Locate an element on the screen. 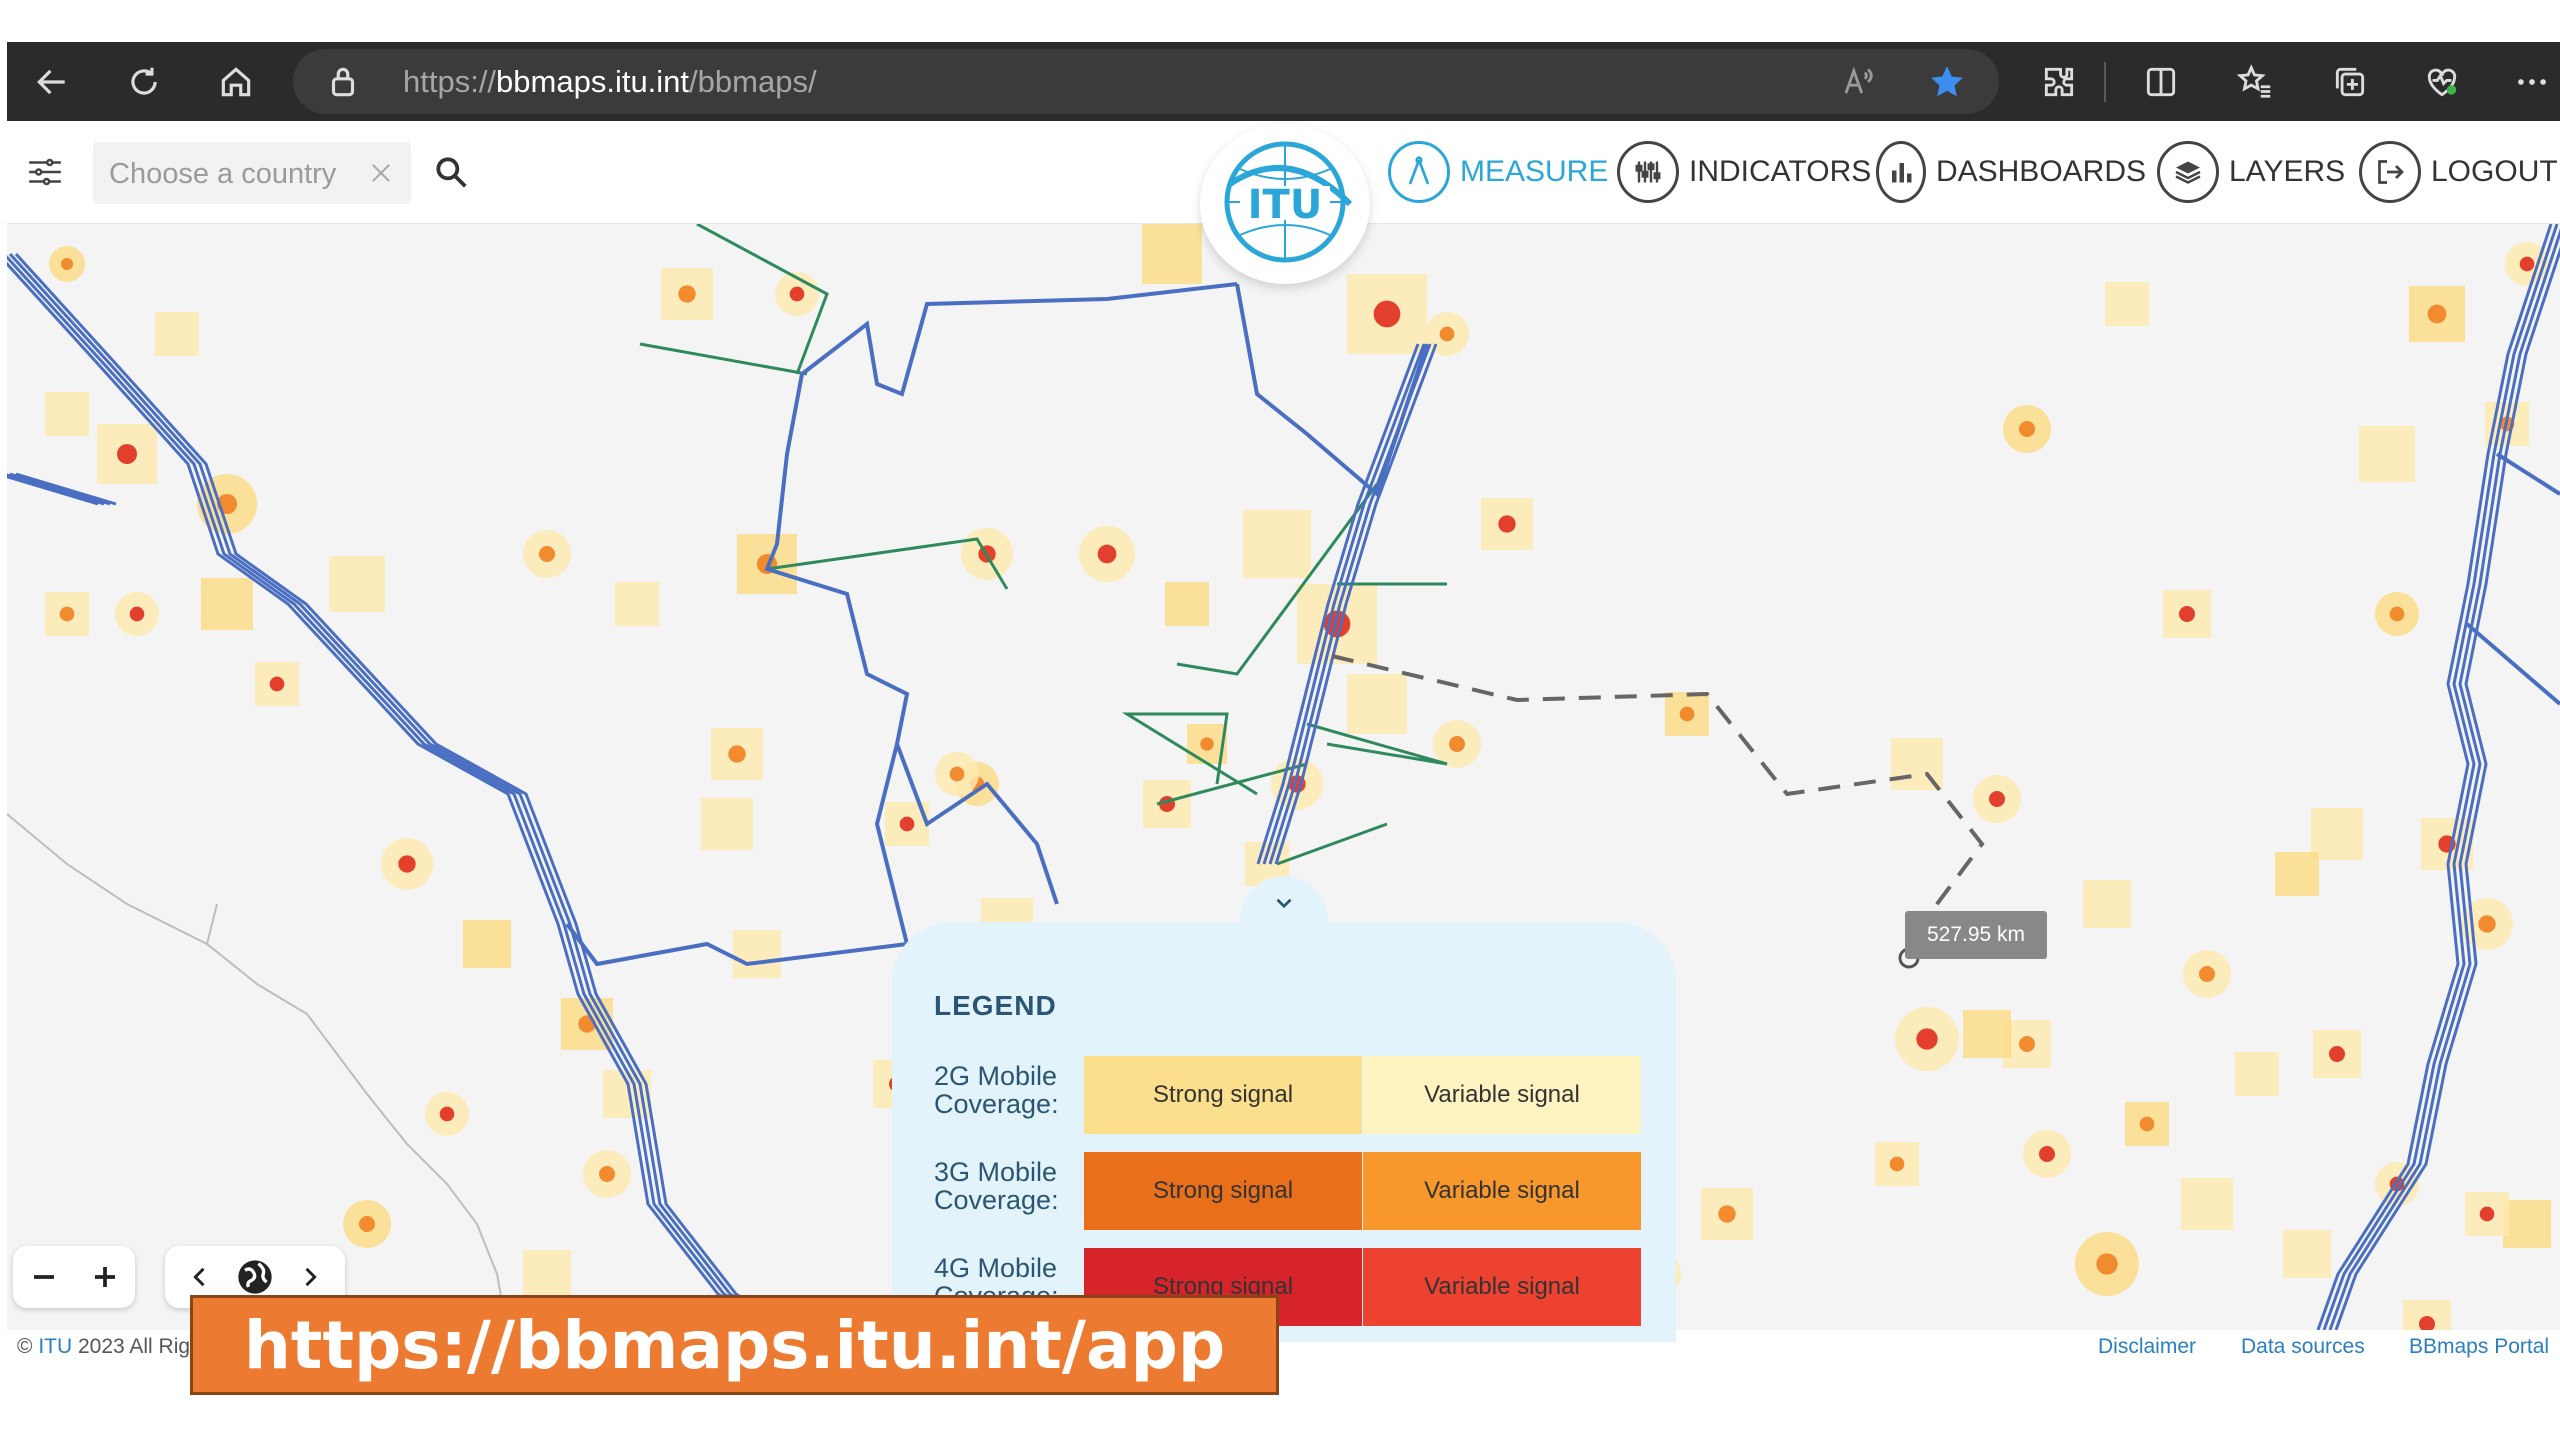 The height and width of the screenshot is (1440, 2560). measure-path is located at coordinates (1658, 800).